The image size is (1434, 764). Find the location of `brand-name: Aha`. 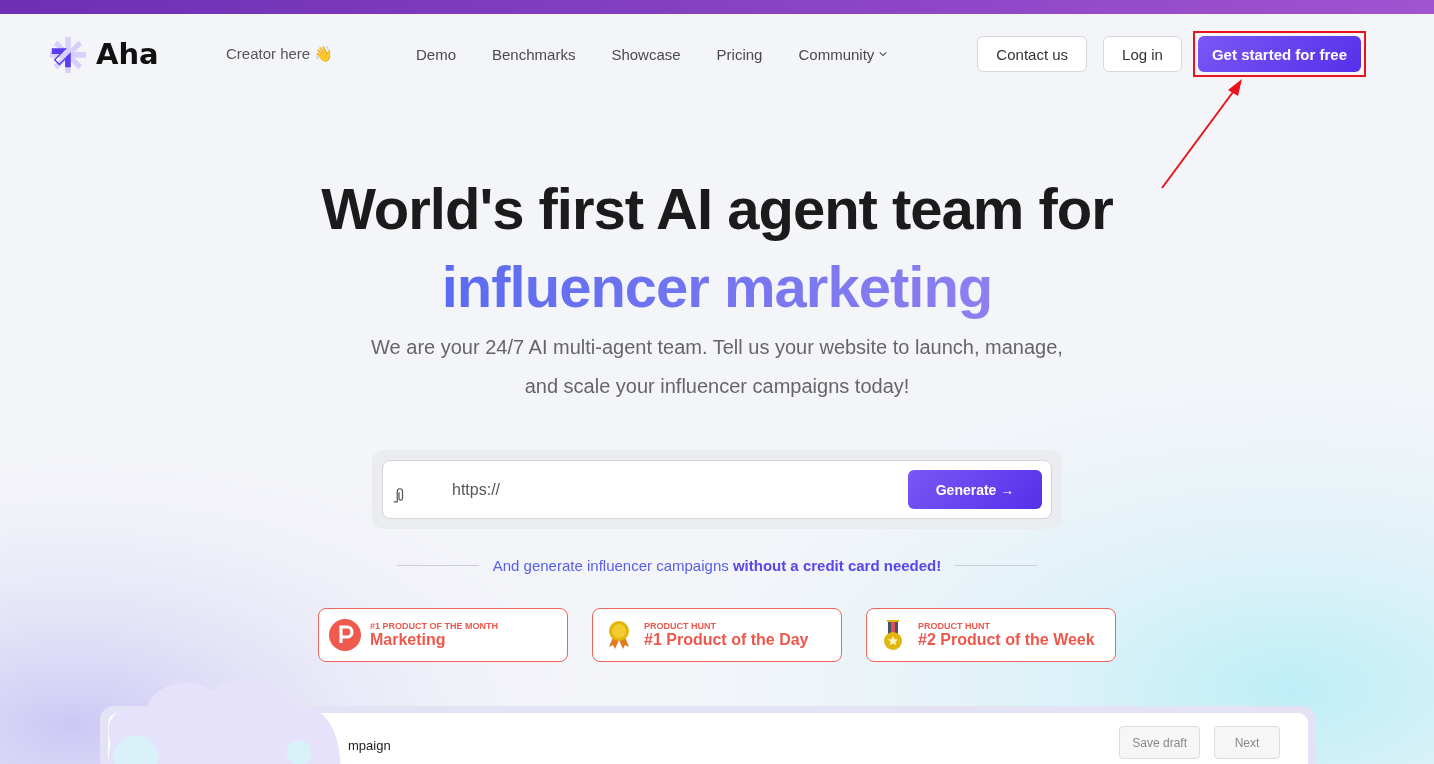

brand-name: Aha is located at coordinates (127, 54).